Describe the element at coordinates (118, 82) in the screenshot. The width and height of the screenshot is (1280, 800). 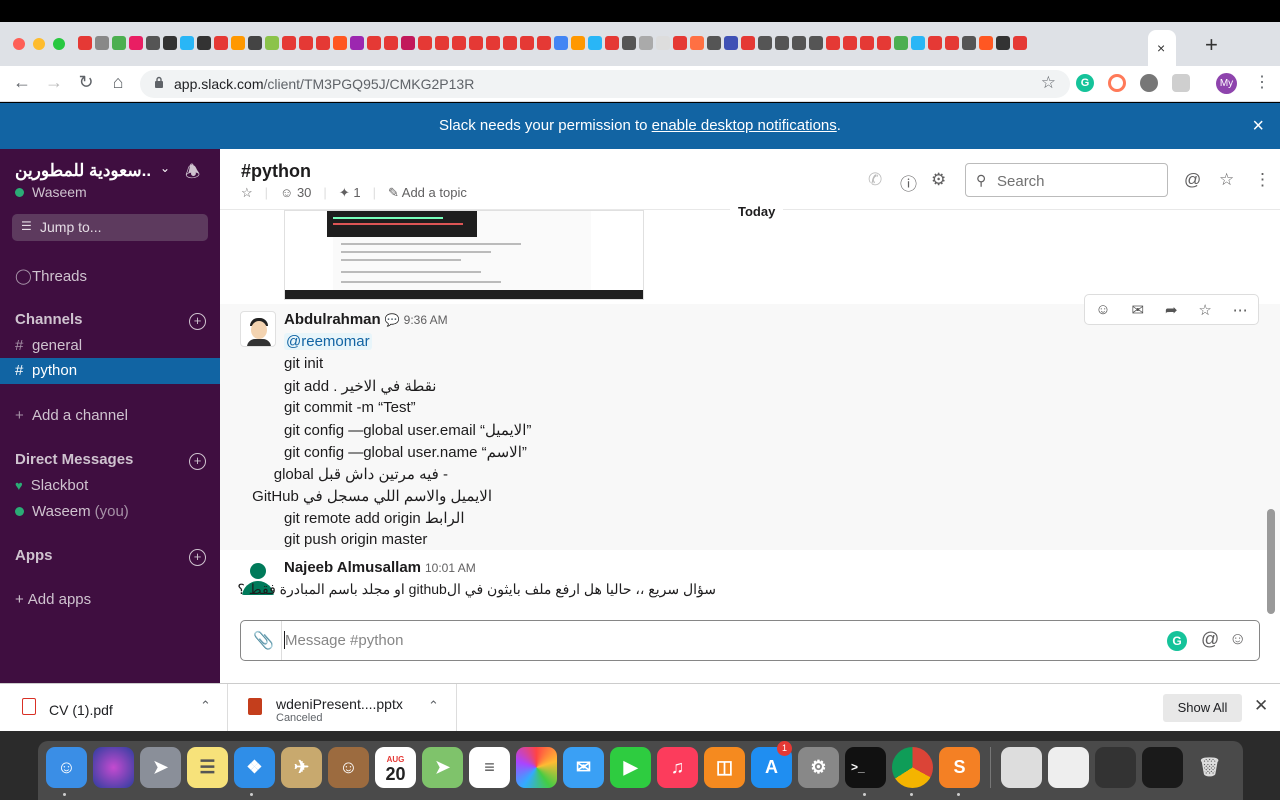
I see `home-icon: ⌂` at that location.